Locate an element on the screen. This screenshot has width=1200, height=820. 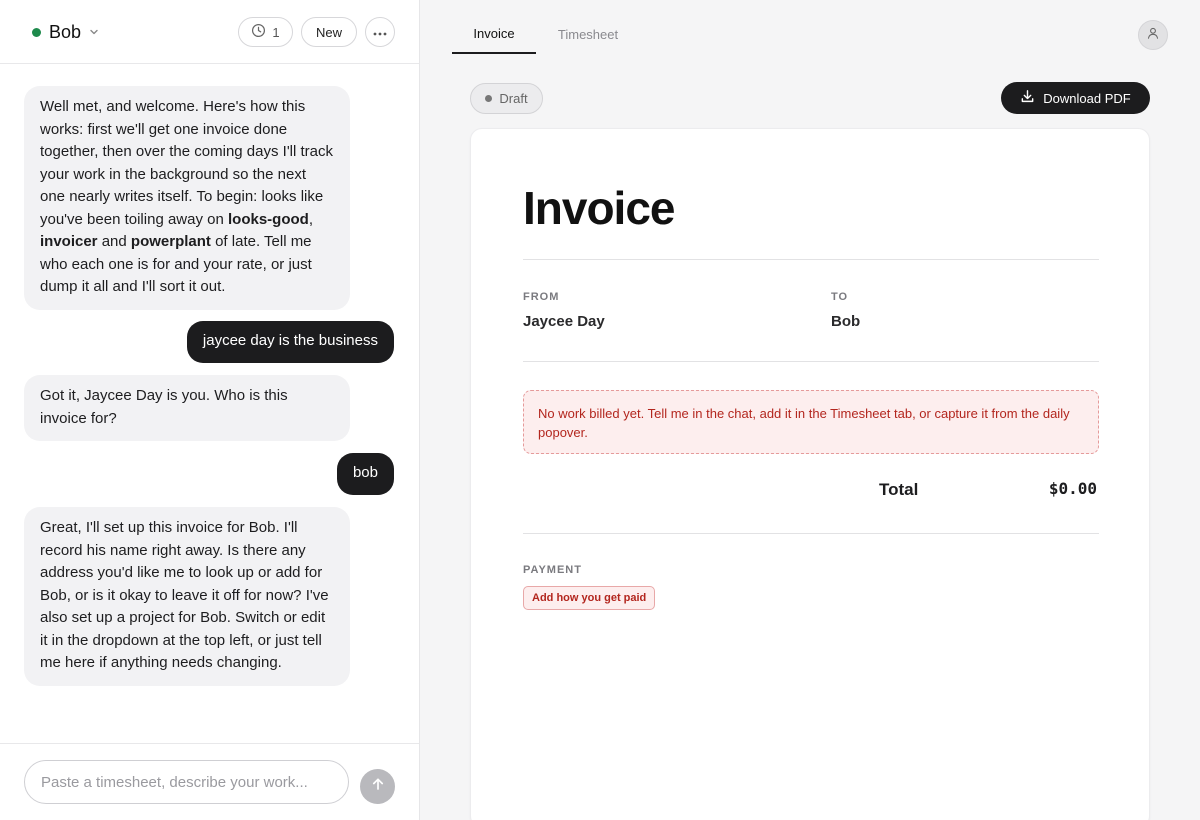
from-label: FROM is located at coordinates (541, 297).